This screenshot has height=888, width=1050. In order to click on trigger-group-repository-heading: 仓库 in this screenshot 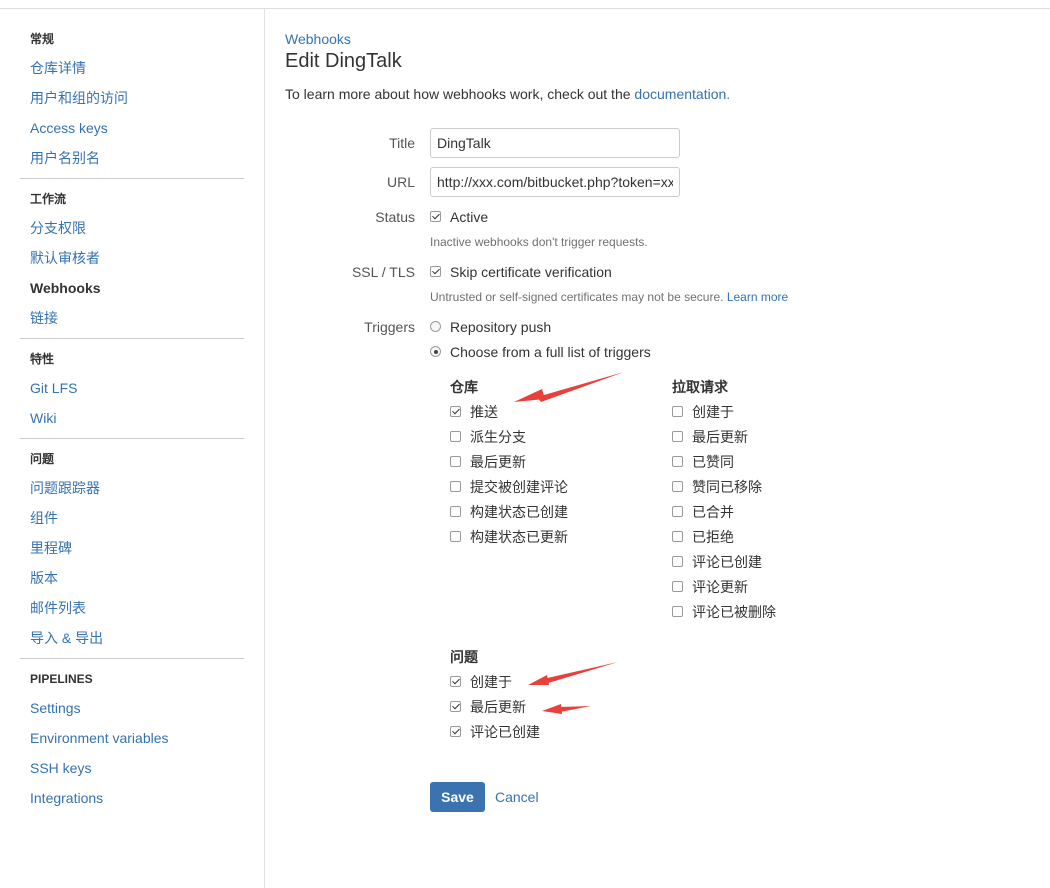, I will do `click(464, 387)`.